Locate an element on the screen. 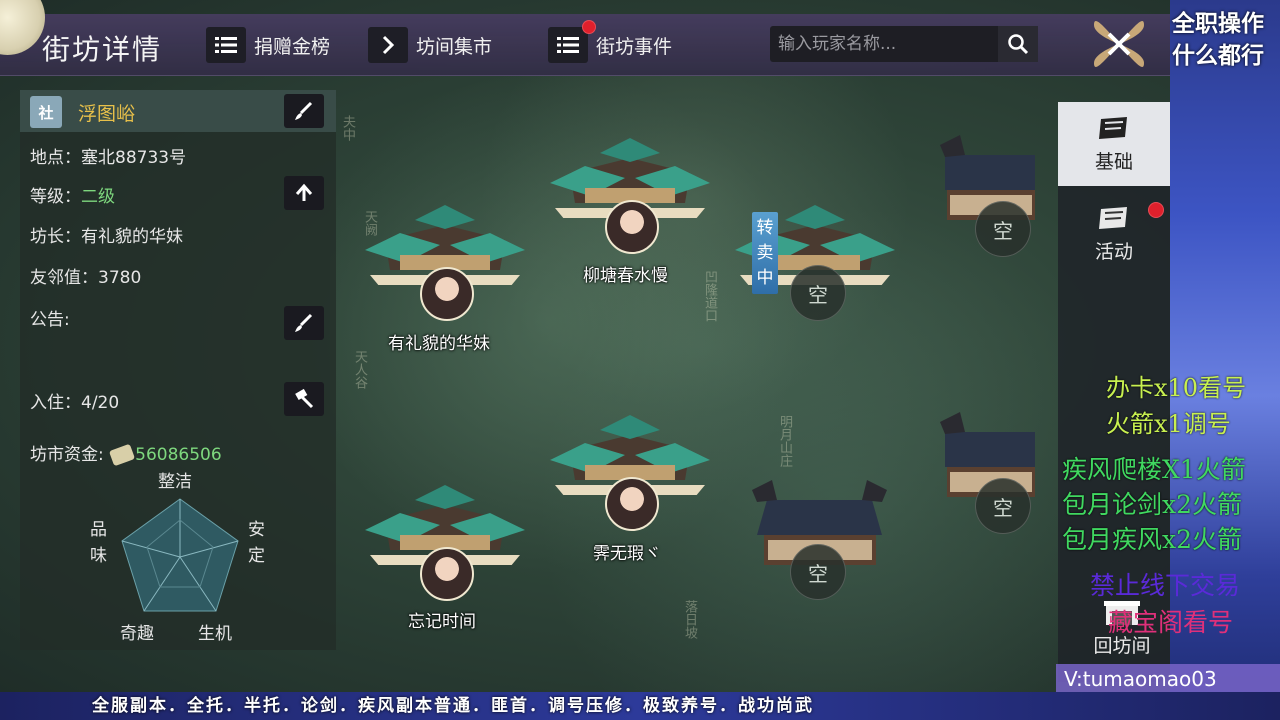 This screenshot has height=720, width=1280. close-icon is located at coordinates (1119, 44).